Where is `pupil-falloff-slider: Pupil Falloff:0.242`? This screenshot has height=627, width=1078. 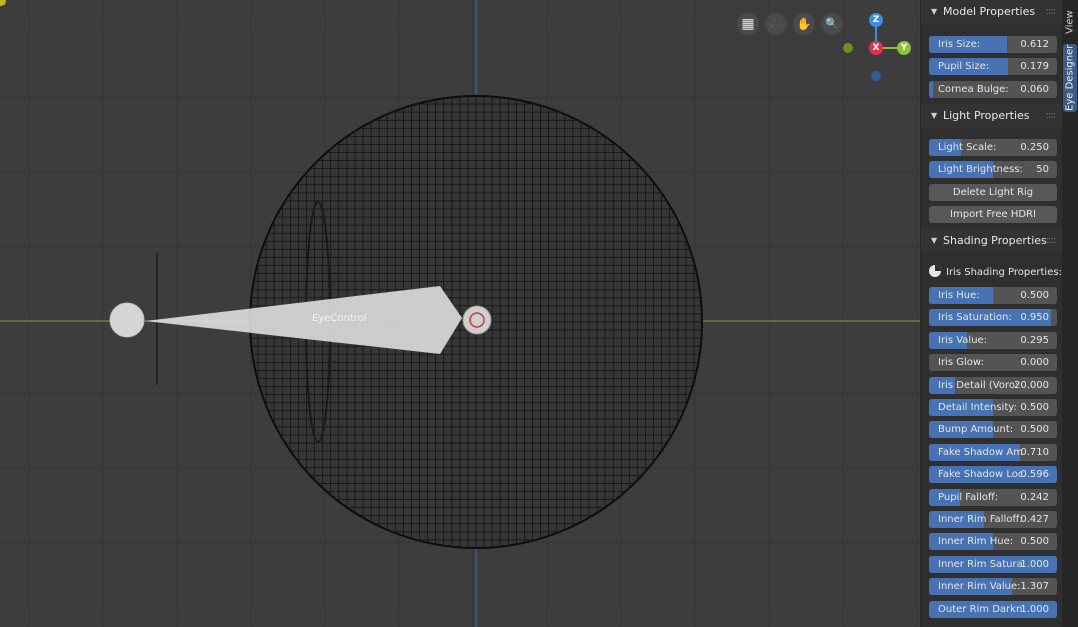
pupil-falloff-slider: Pupil Falloff:0.242 is located at coordinates (993, 497).